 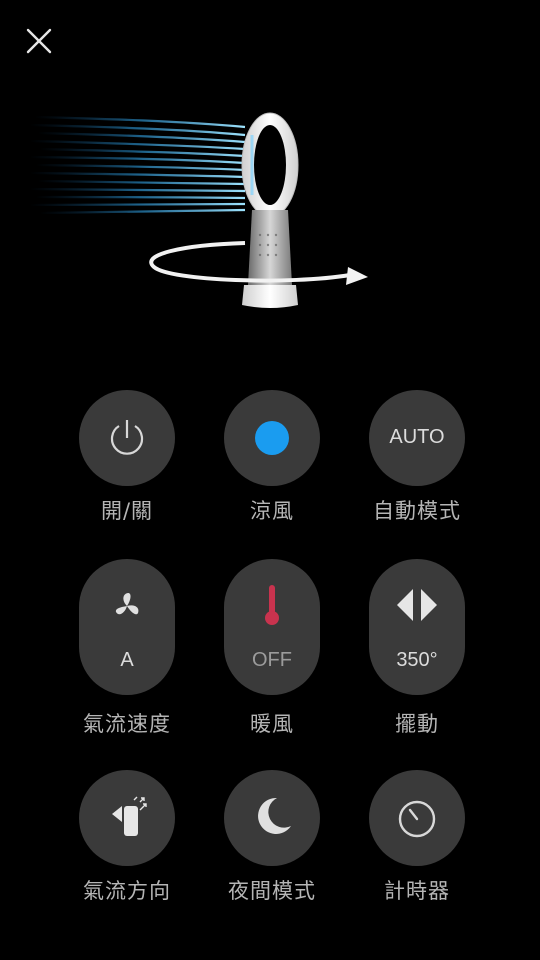 I want to click on timer-icon, so click(x=417, y=819).